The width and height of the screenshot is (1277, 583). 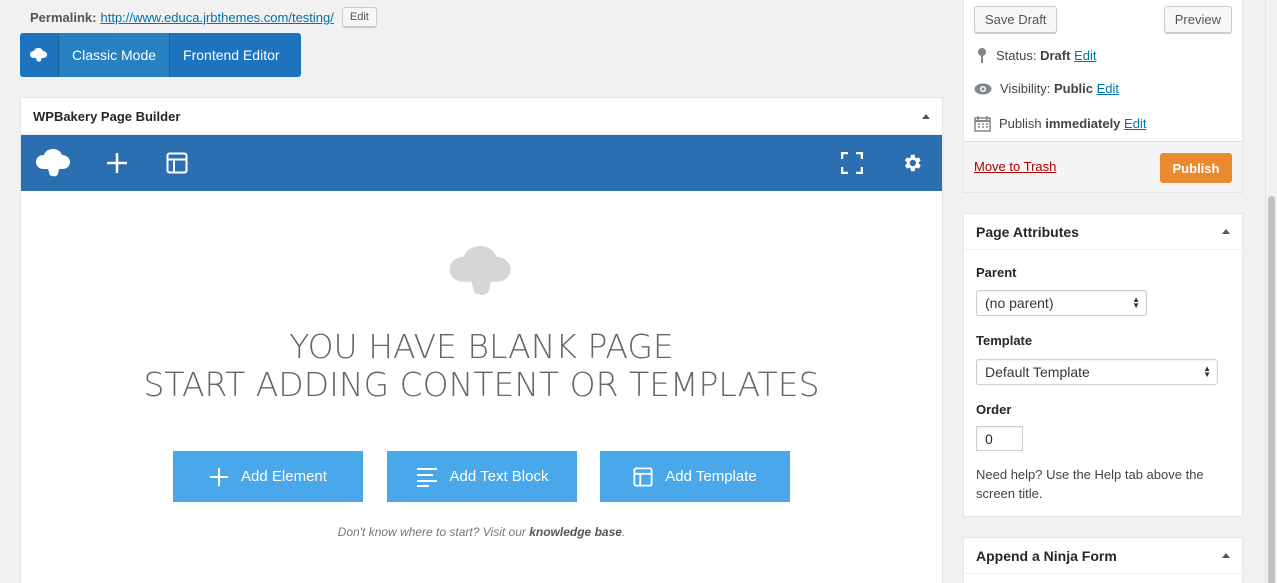 I want to click on publish-edit-link: Edit, so click(x=1135, y=123).